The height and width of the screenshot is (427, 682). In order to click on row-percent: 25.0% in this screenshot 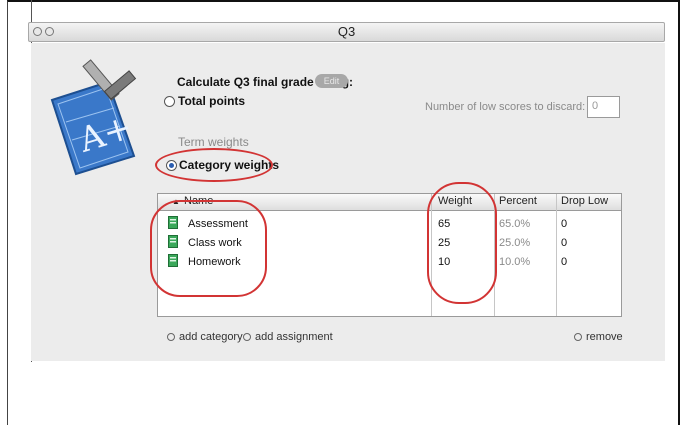, I will do `click(515, 243)`.